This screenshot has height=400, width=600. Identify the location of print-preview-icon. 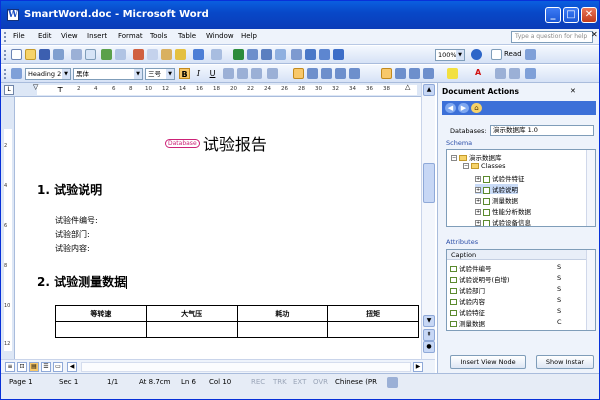
(90, 54).